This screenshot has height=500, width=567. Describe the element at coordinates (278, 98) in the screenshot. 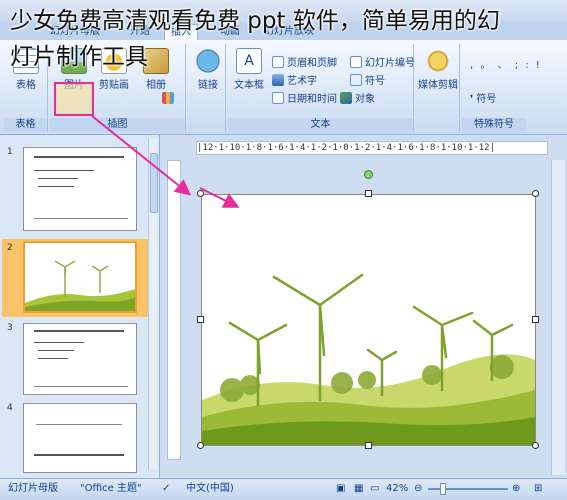

I see `calendar-icon` at that location.